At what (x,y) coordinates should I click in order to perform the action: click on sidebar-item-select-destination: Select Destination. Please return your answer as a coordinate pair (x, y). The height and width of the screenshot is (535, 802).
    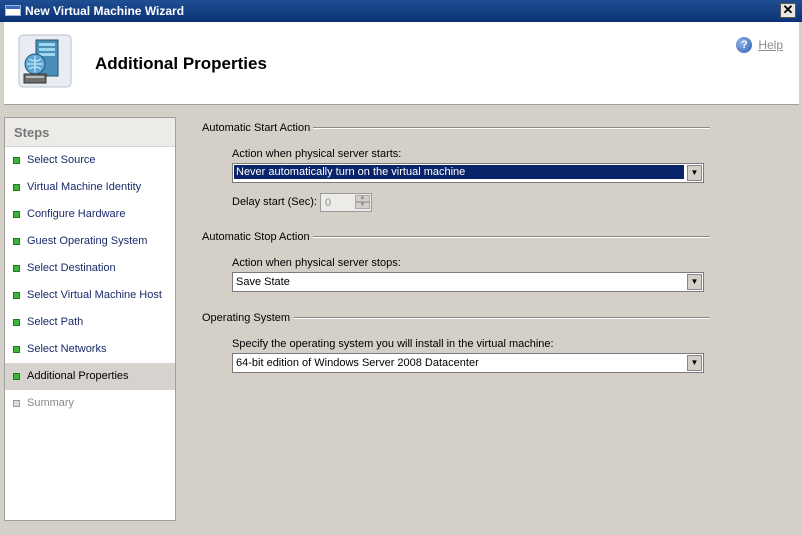
    Looking at the image, I should click on (90, 268).